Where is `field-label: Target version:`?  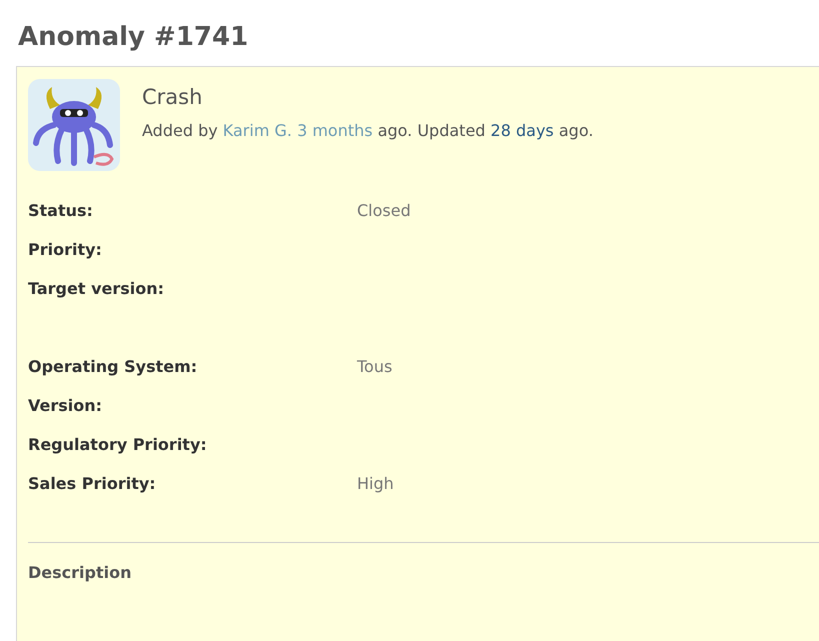
field-label: Target version: is located at coordinates (97, 288).